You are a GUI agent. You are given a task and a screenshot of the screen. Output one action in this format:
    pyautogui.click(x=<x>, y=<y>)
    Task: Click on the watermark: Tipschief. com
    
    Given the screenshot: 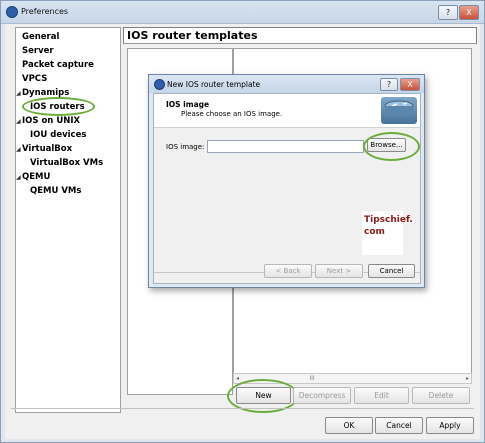 What is the action you would take?
    pyautogui.click(x=387, y=233)
    